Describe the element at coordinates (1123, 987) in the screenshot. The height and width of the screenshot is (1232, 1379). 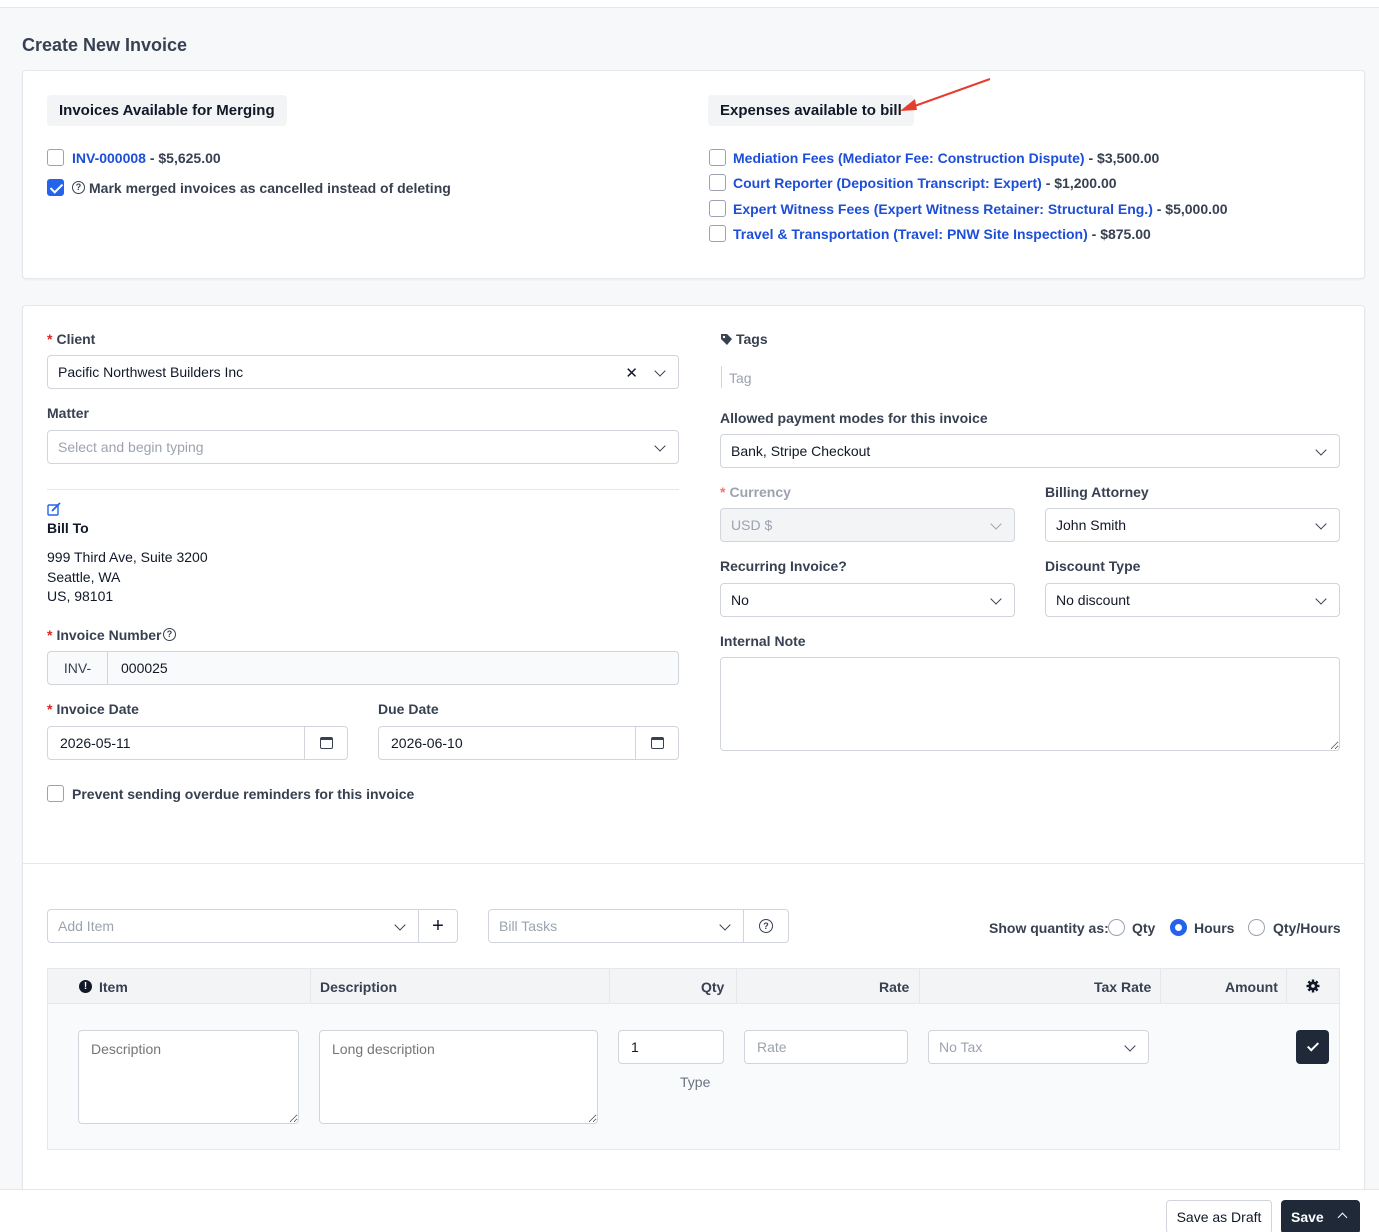
I see `col-tax-rate: Tax Rate` at that location.